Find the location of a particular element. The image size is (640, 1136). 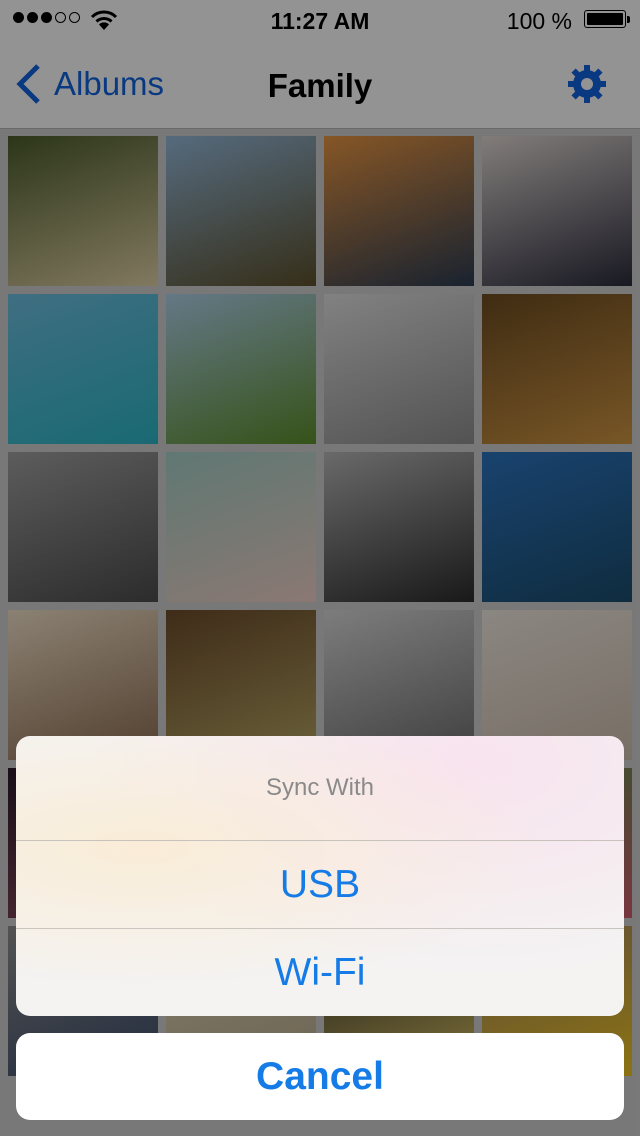

usb-button: USB is located at coordinates (320, 885).